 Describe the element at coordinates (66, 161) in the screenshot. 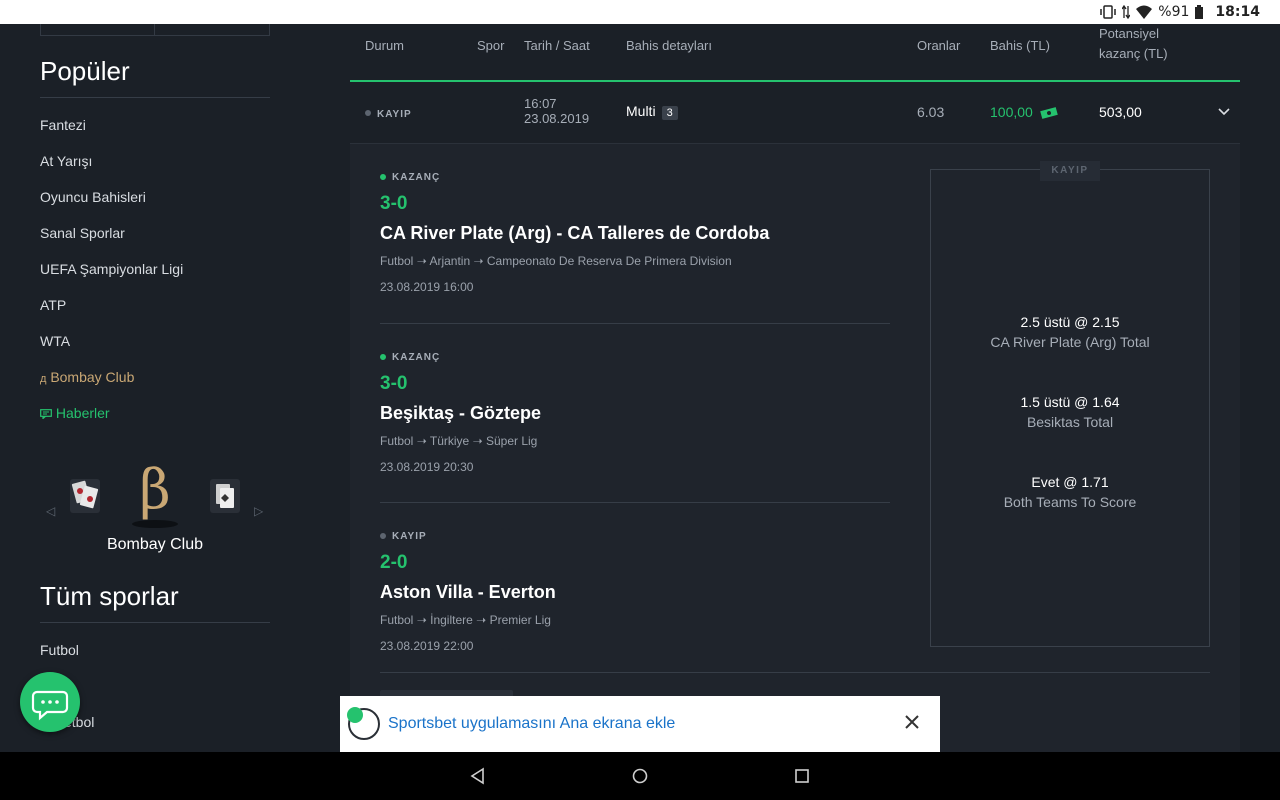

I see `sidebar-item-at-yarisi: At Yarışı` at that location.